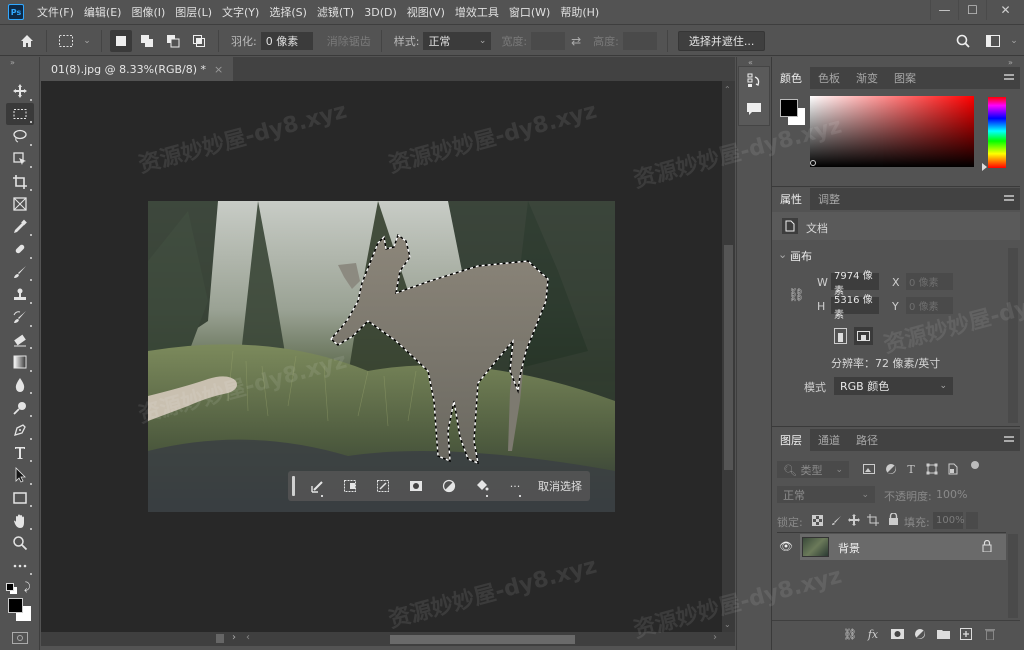 This screenshot has width=1024, height=650. I want to click on portrait-orientation-icon, so click(840, 336).